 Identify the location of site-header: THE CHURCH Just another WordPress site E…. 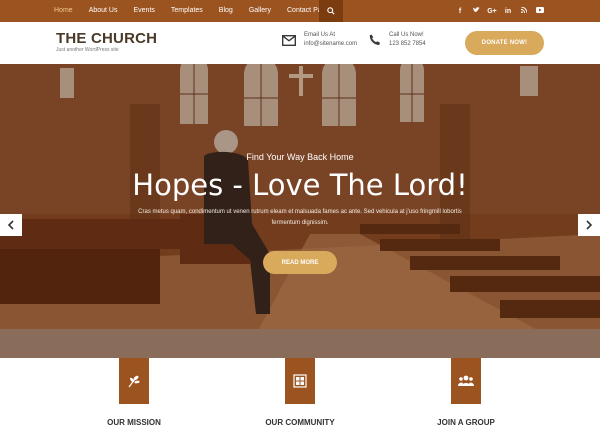
(300, 43).